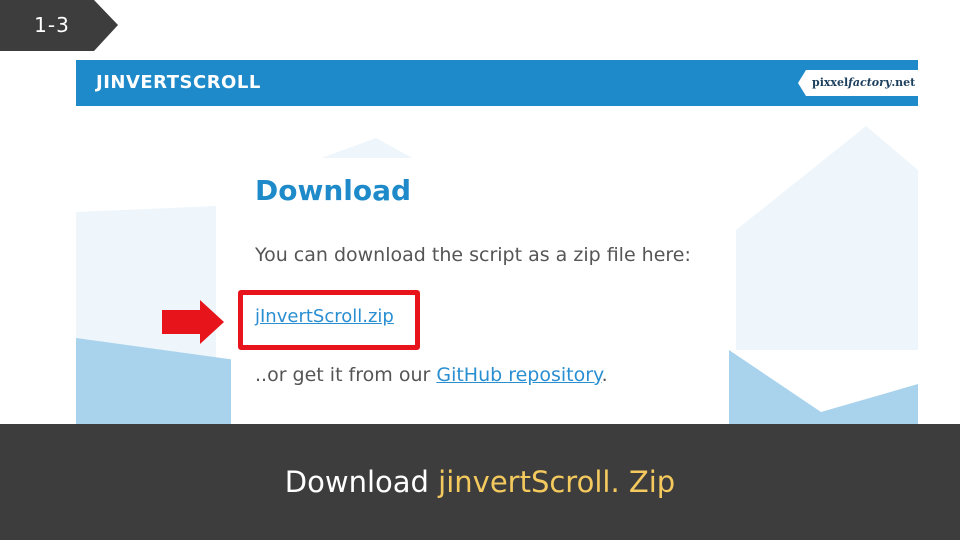 This screenshot has width=960, height=540. What do you see at coordinates (52, 25) in the screenshot?
I see `step-label: 1-3` at bounding box center [52, 25].